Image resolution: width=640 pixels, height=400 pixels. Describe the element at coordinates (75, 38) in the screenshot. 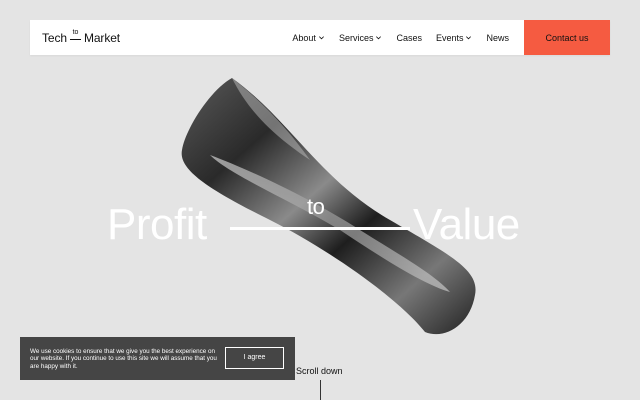

I see `logo-connector: to` at that location.